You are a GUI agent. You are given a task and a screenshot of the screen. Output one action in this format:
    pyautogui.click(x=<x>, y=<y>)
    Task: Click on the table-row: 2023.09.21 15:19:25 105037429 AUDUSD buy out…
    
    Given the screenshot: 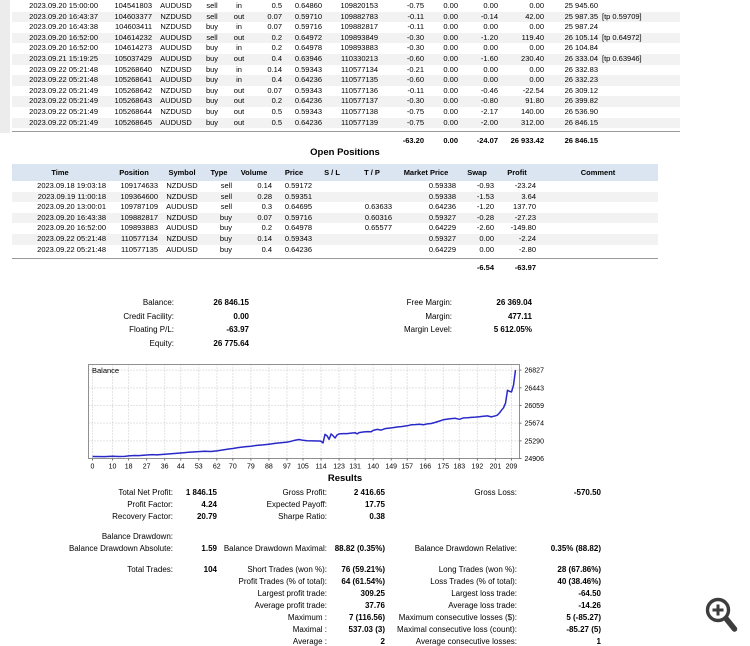 What is the action you would take?
    pyautogui.click(x=346, y=59)
    